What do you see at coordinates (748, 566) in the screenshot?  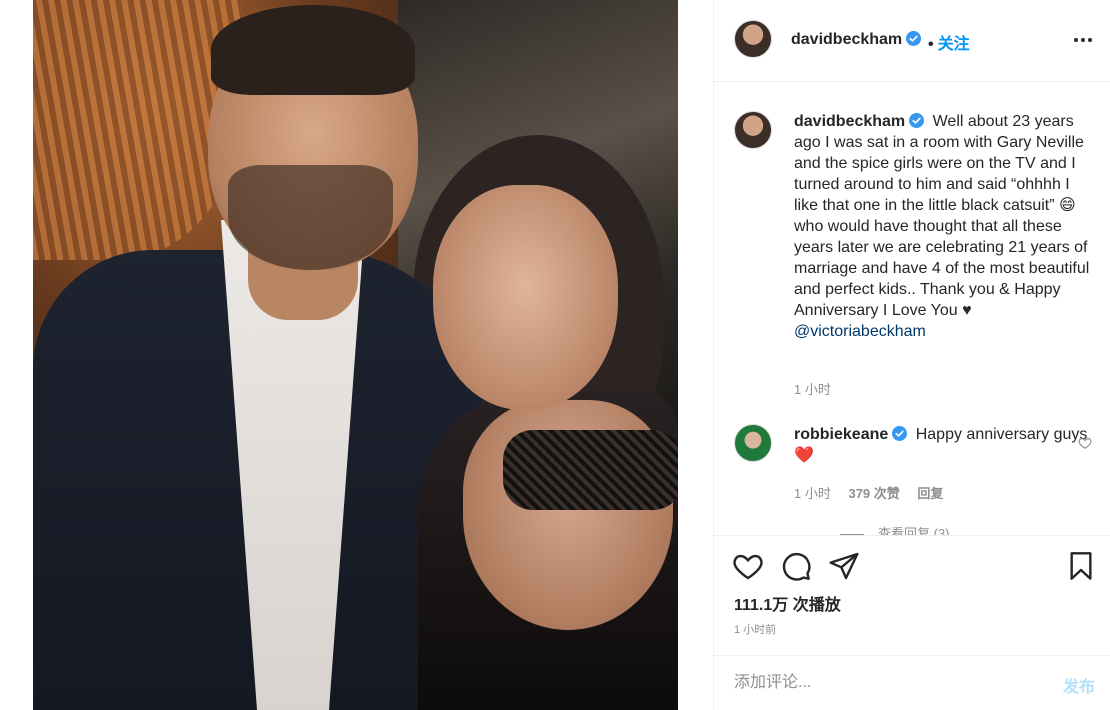 I see `heart-icon` at bounding box center [748, 566].